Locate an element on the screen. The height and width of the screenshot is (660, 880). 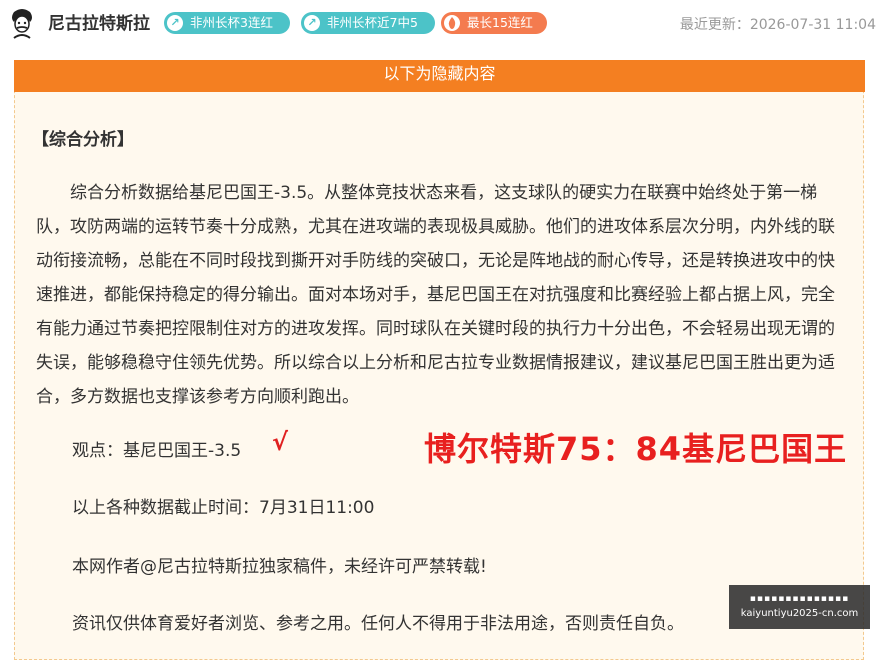
badge-streak-3: 最长15连红 is located at coordinates (494, 23).